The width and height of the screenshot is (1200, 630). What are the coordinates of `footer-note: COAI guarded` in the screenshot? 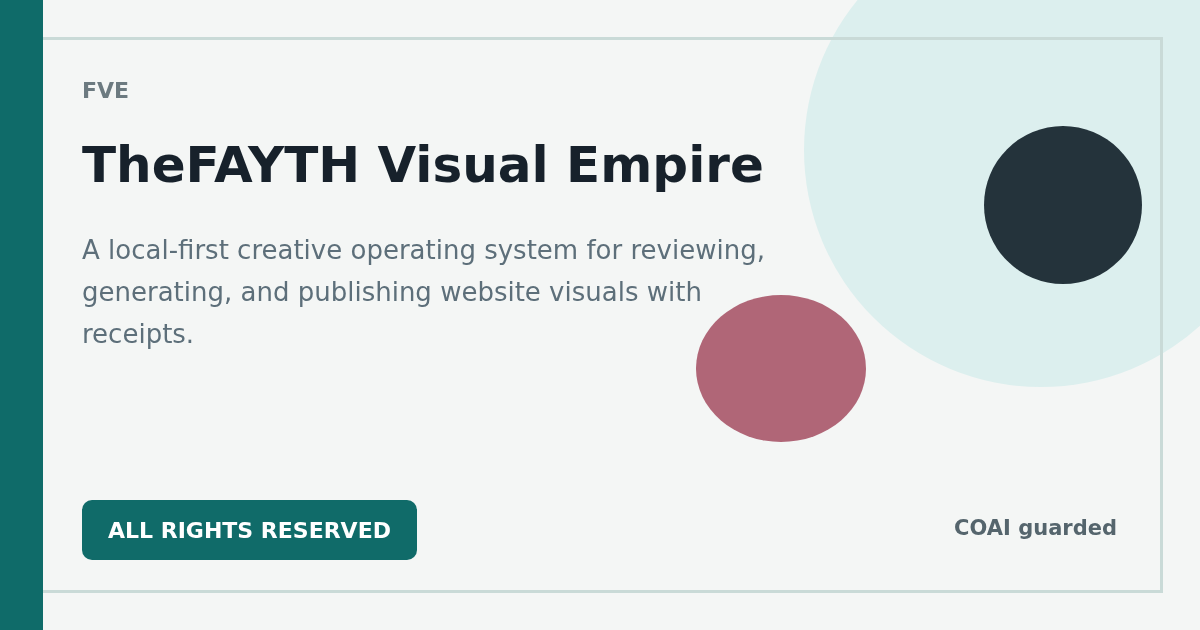 It's located at (1035, 528).